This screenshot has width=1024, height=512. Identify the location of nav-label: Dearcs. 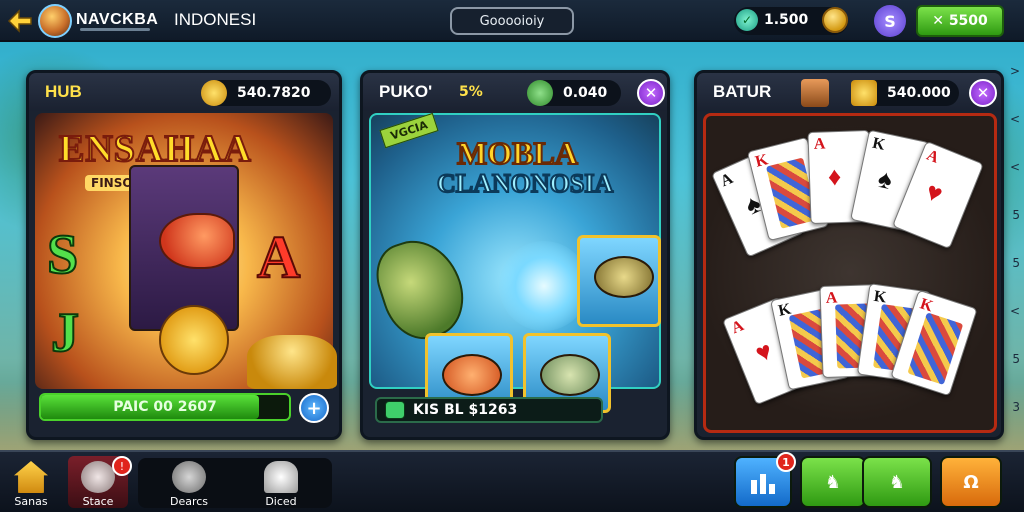
(189, 501).